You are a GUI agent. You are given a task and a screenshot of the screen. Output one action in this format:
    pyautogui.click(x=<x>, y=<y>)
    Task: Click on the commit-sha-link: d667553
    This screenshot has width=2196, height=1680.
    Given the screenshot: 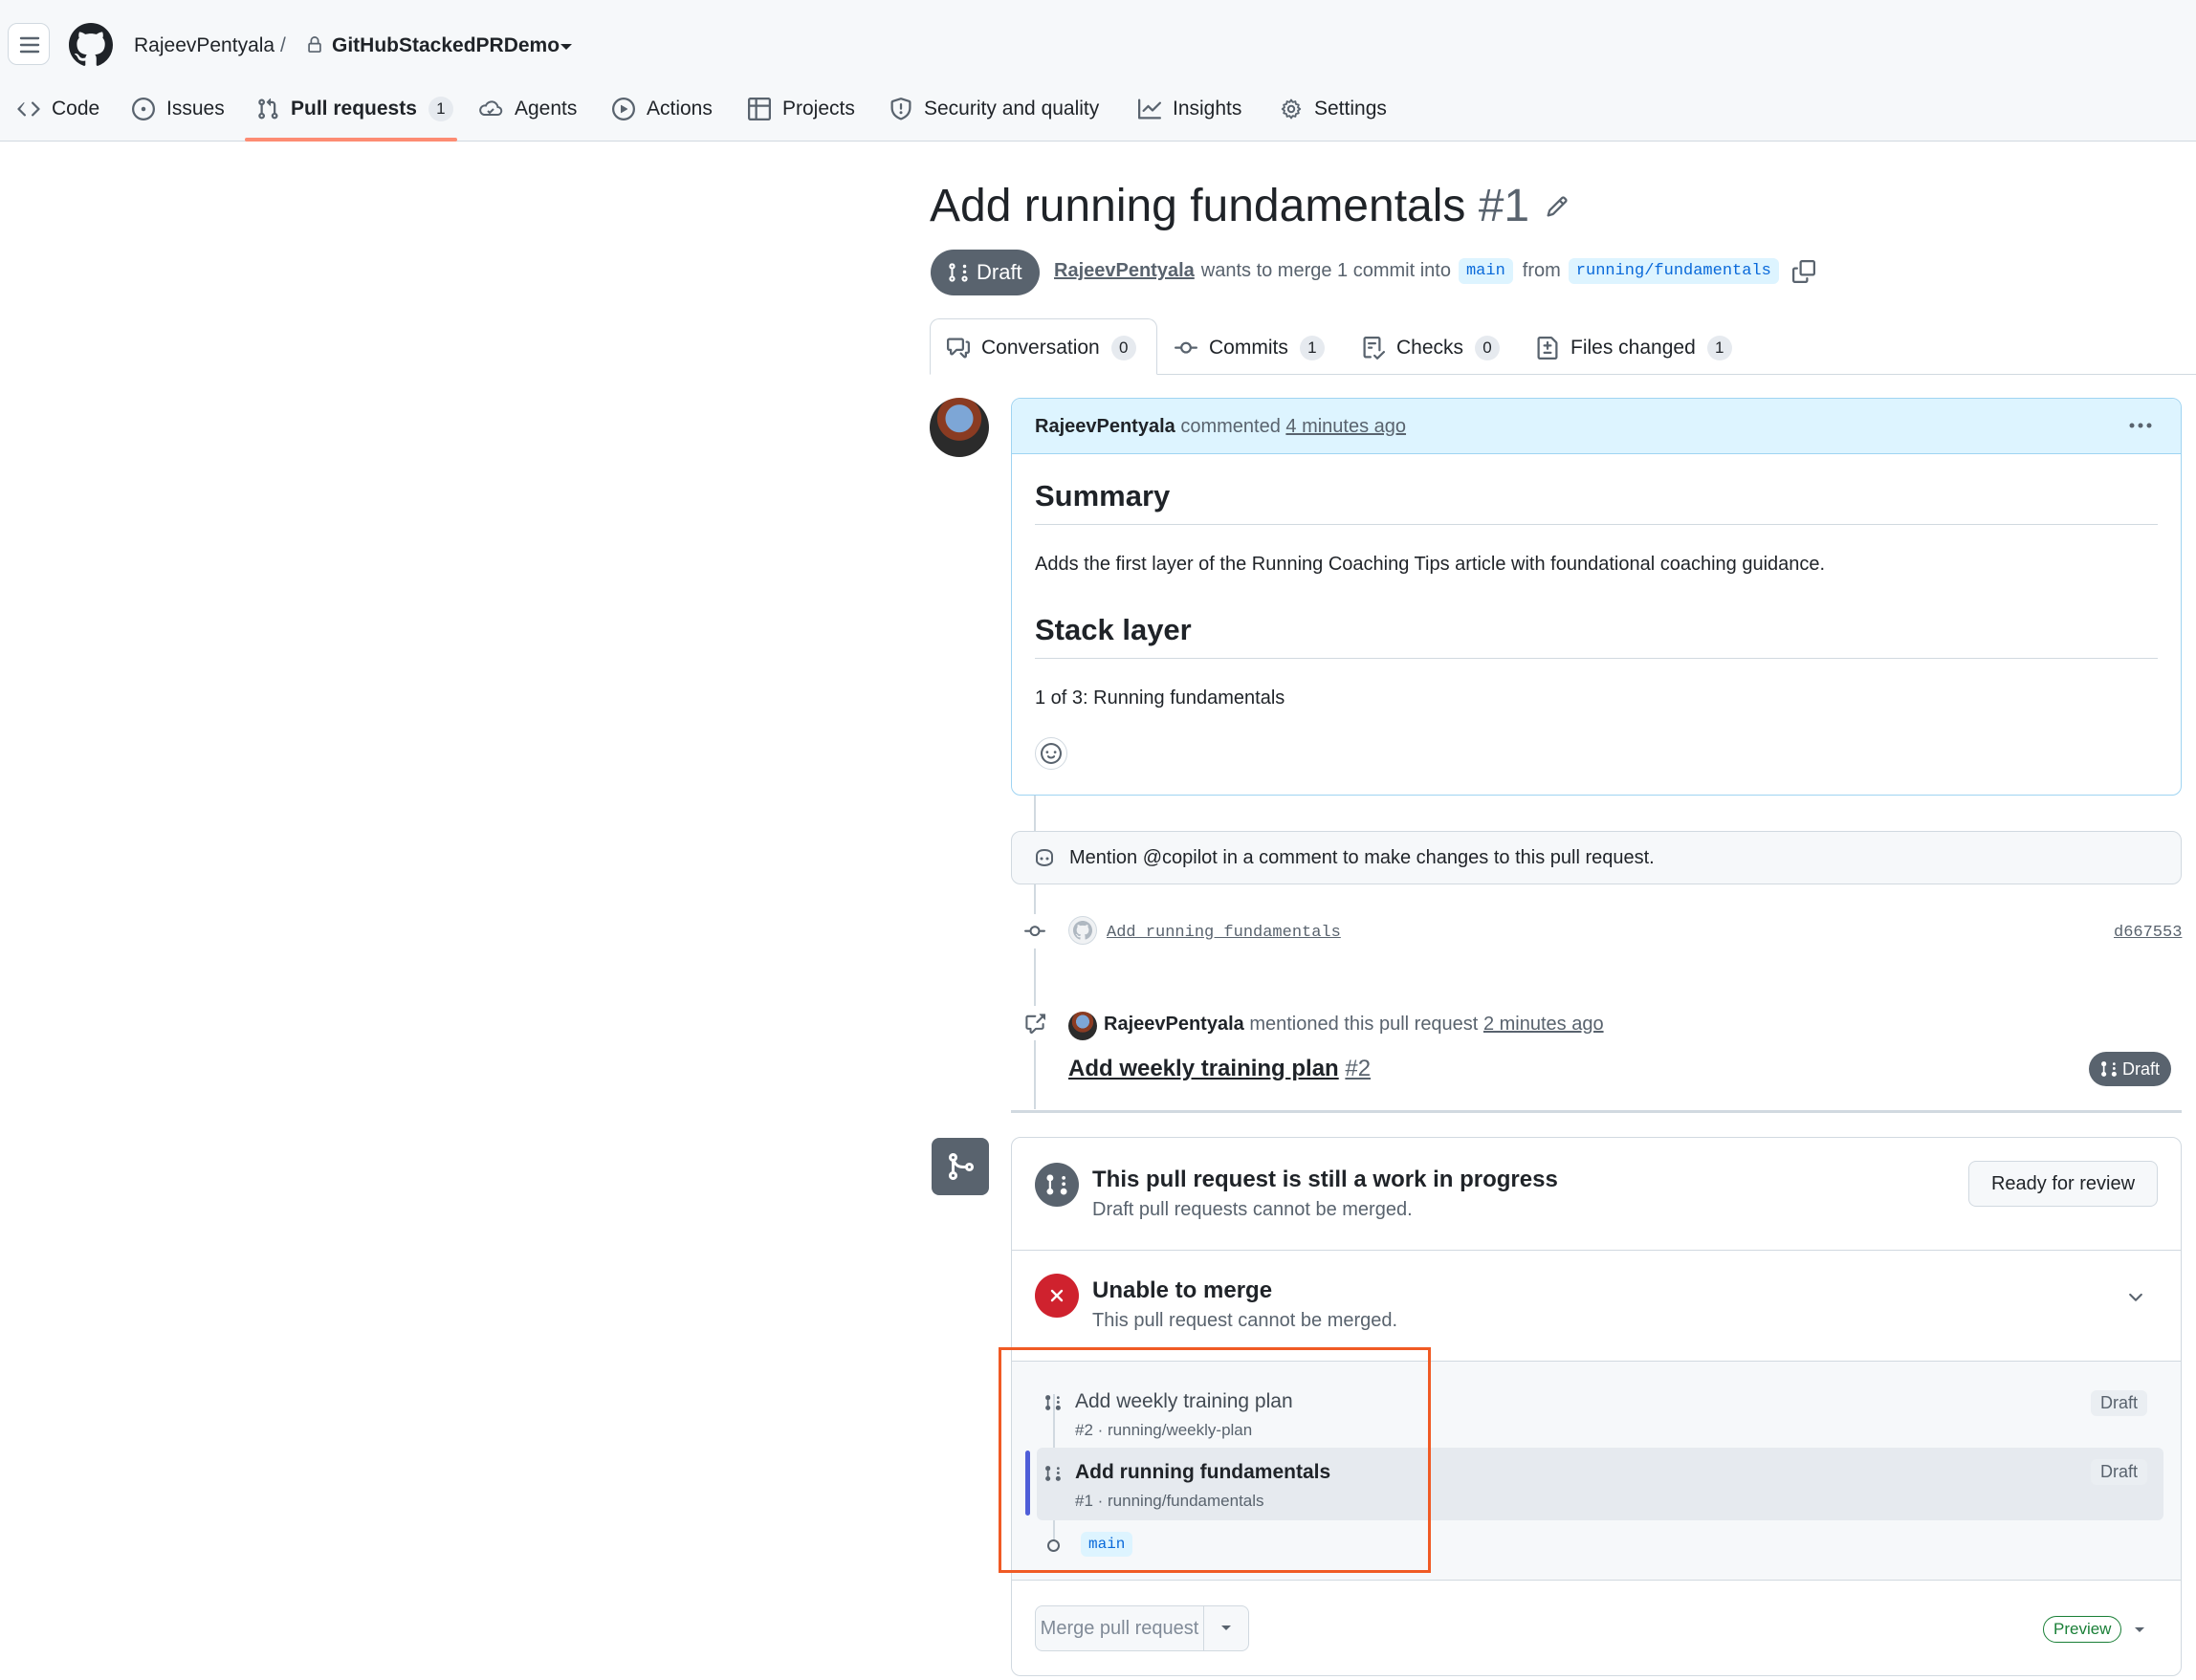 What is the action you would take?
    pyautogui.click(x=2148, y=933)
    